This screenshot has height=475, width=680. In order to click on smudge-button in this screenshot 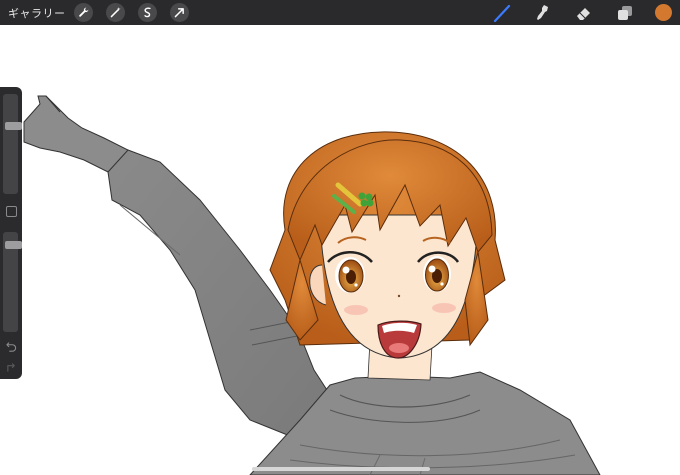, I will do `click(543, 13)`.